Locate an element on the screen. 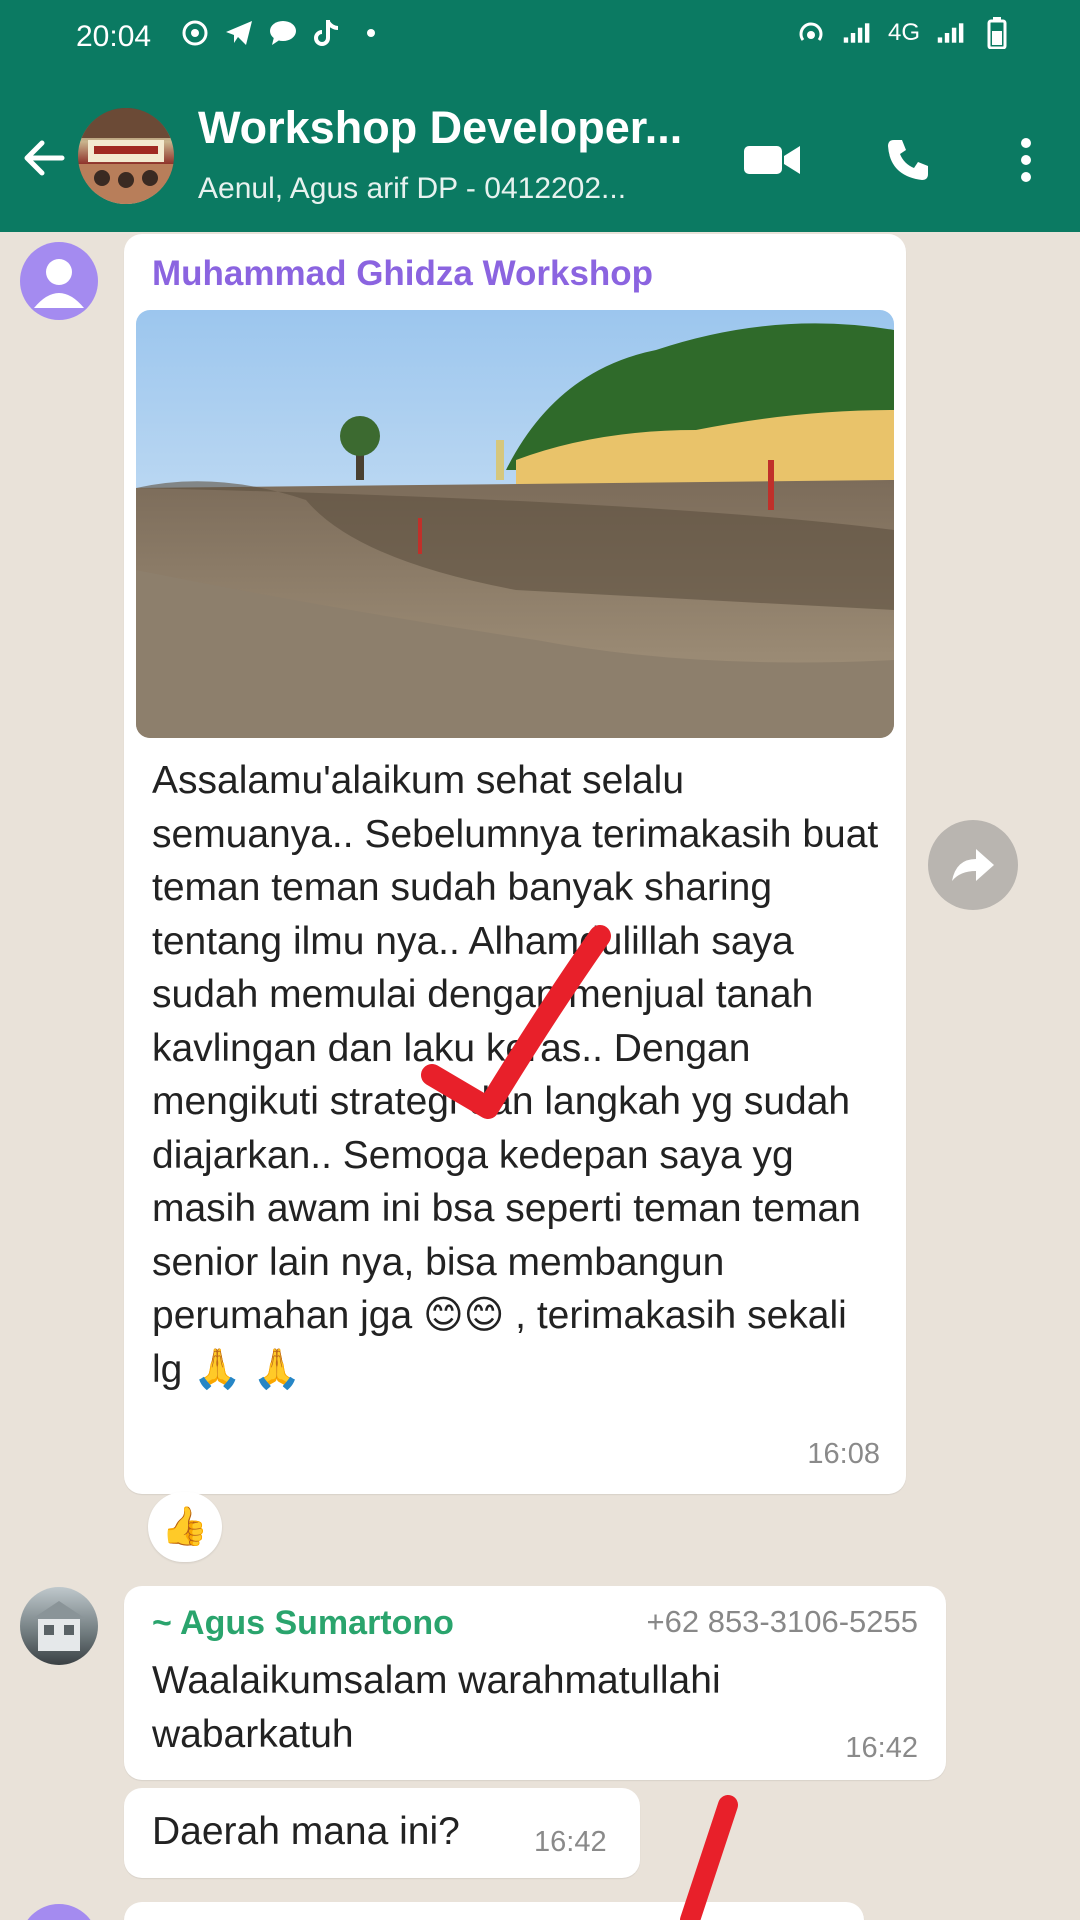  system-icons: 4G is located at coordinates (904, 33).